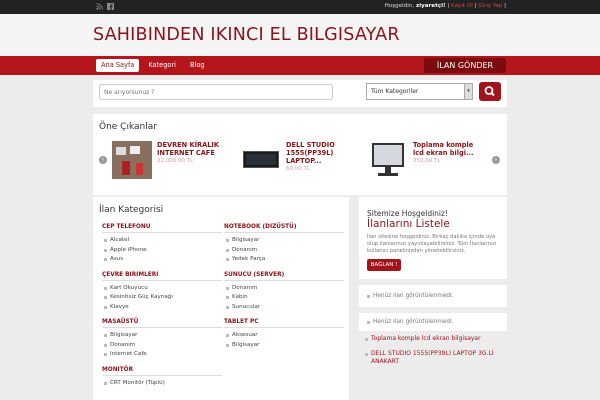  I want to click on featured-image-cafe, so click(132, 160).